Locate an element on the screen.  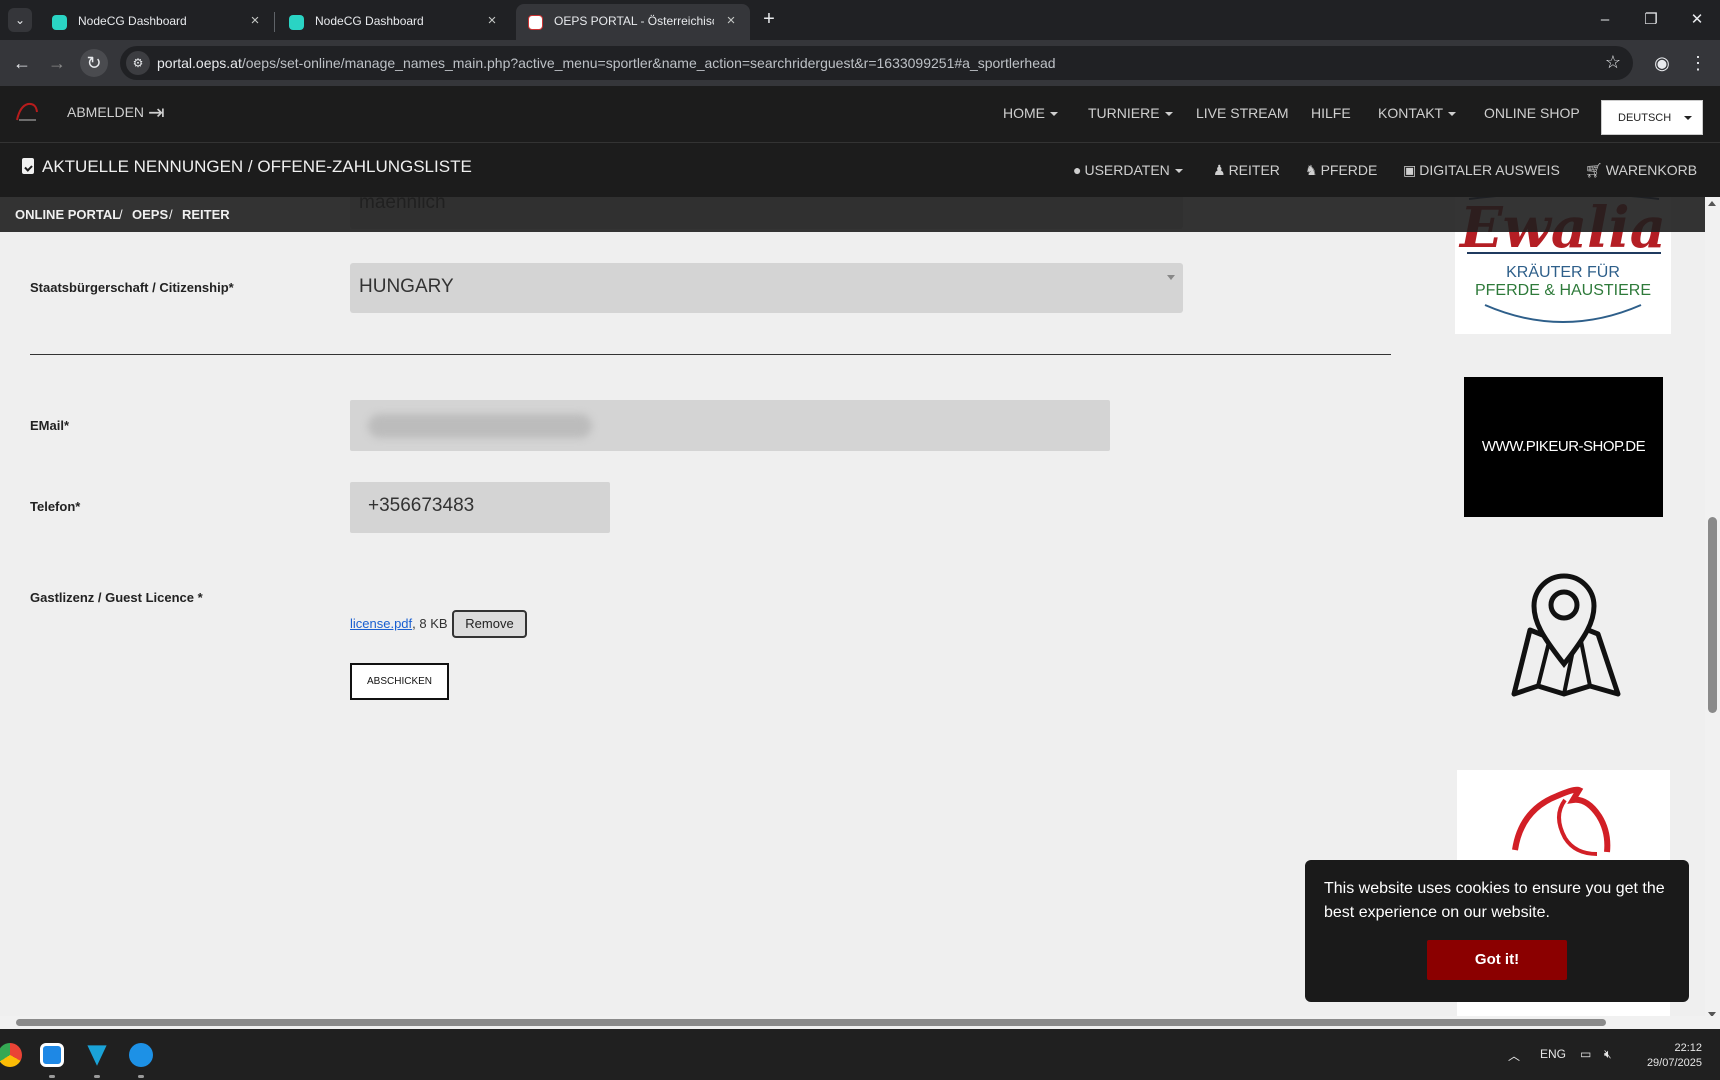
oeps-favicon-icon is located at coordinates (535, 22).